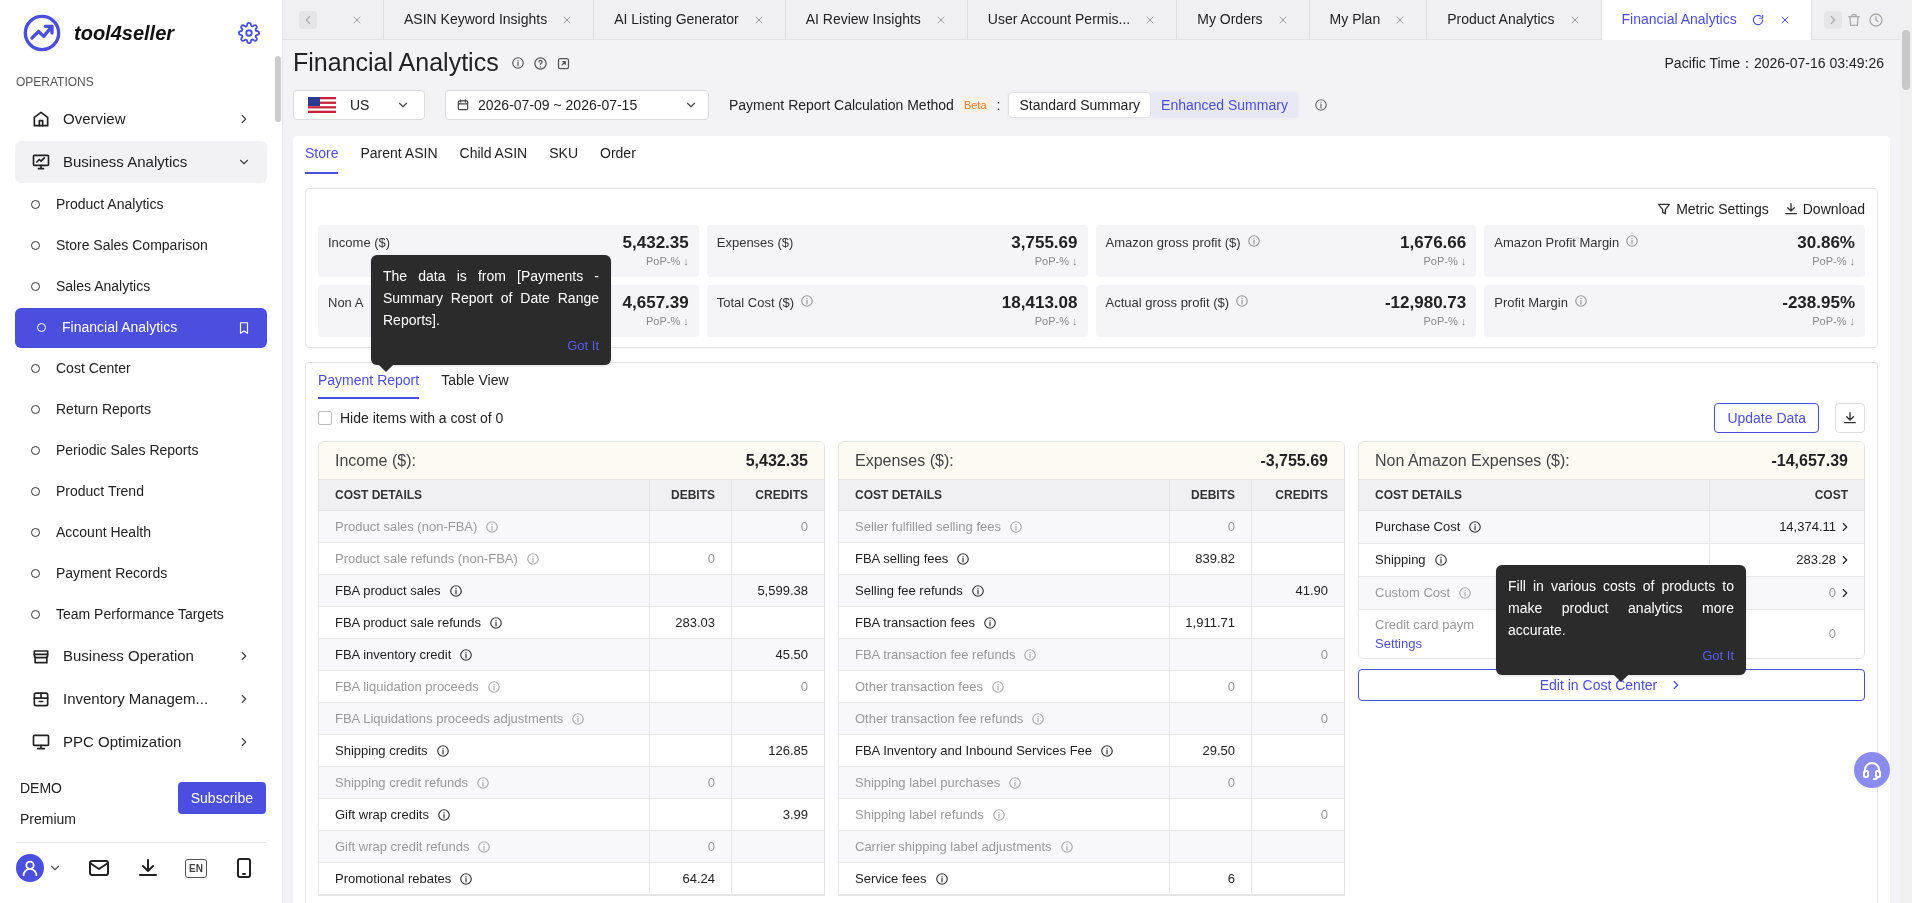  What do you see at coordinates (375, 460) in the screenshot?
I see `table-title: Income ($):` at bounding box center [375, 460].